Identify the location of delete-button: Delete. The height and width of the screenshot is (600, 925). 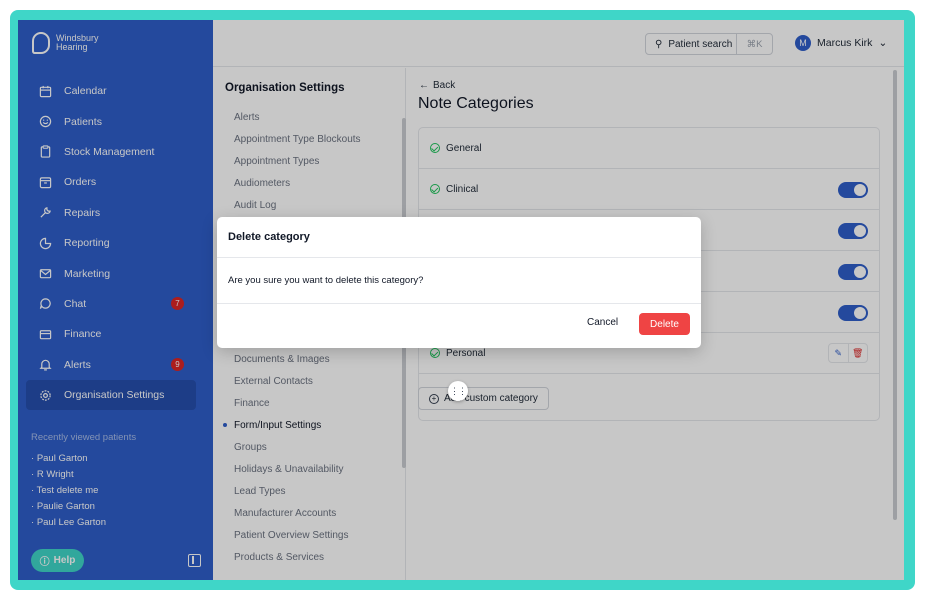
(664, 324).